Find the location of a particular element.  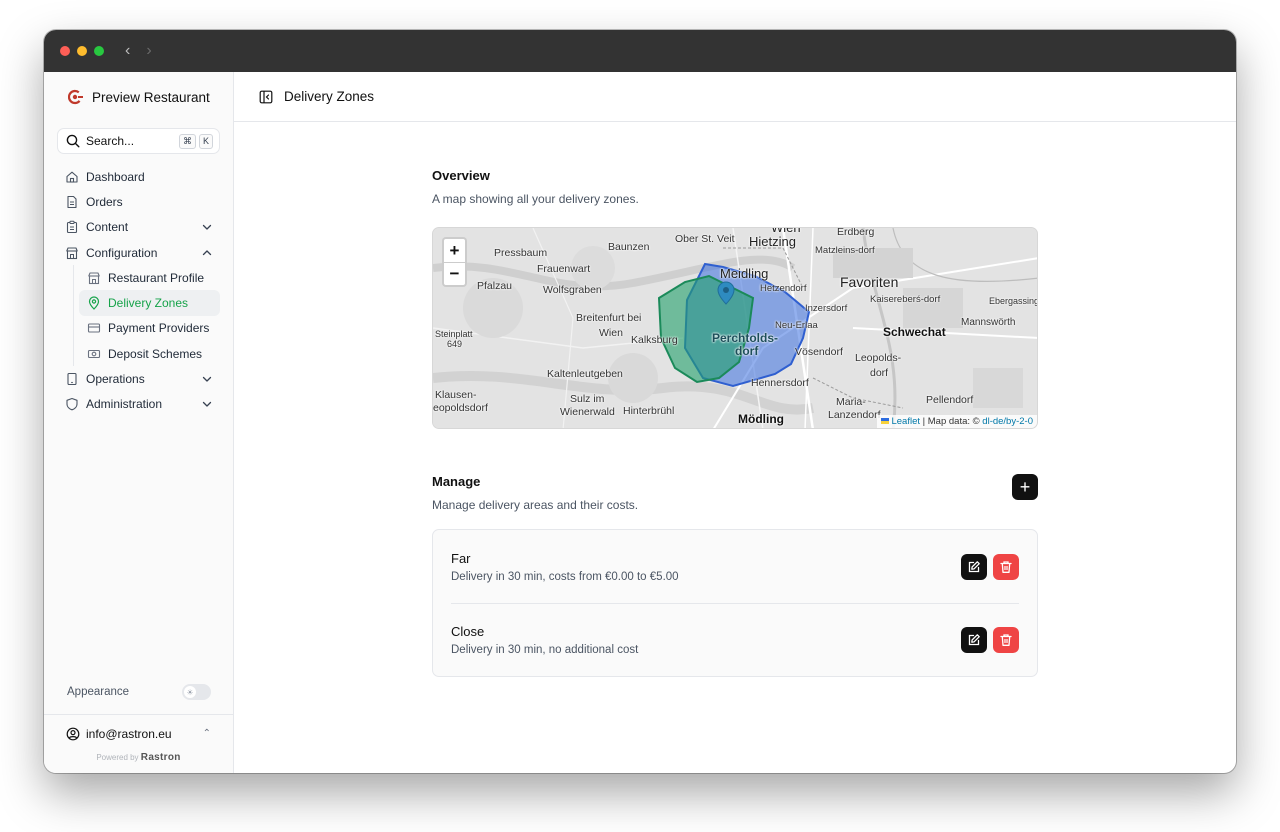

attribution-text: | Map data: © is located at coordinates (951, 421).